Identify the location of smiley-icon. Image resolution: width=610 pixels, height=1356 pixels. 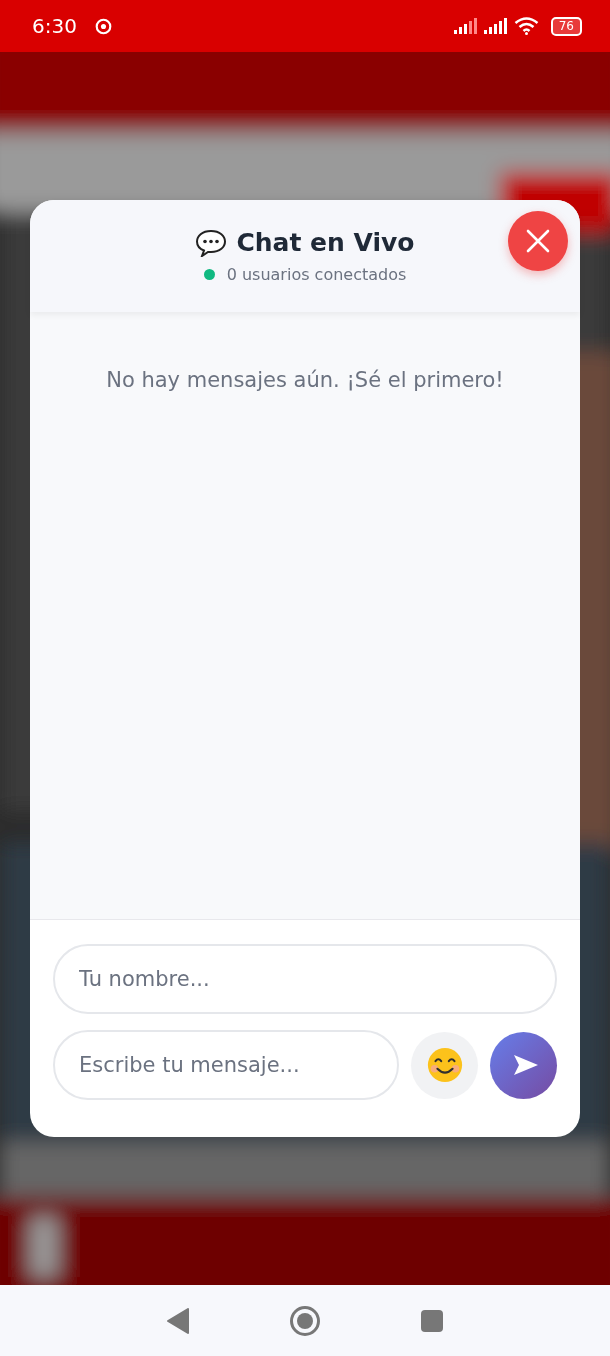
(444, 1065).